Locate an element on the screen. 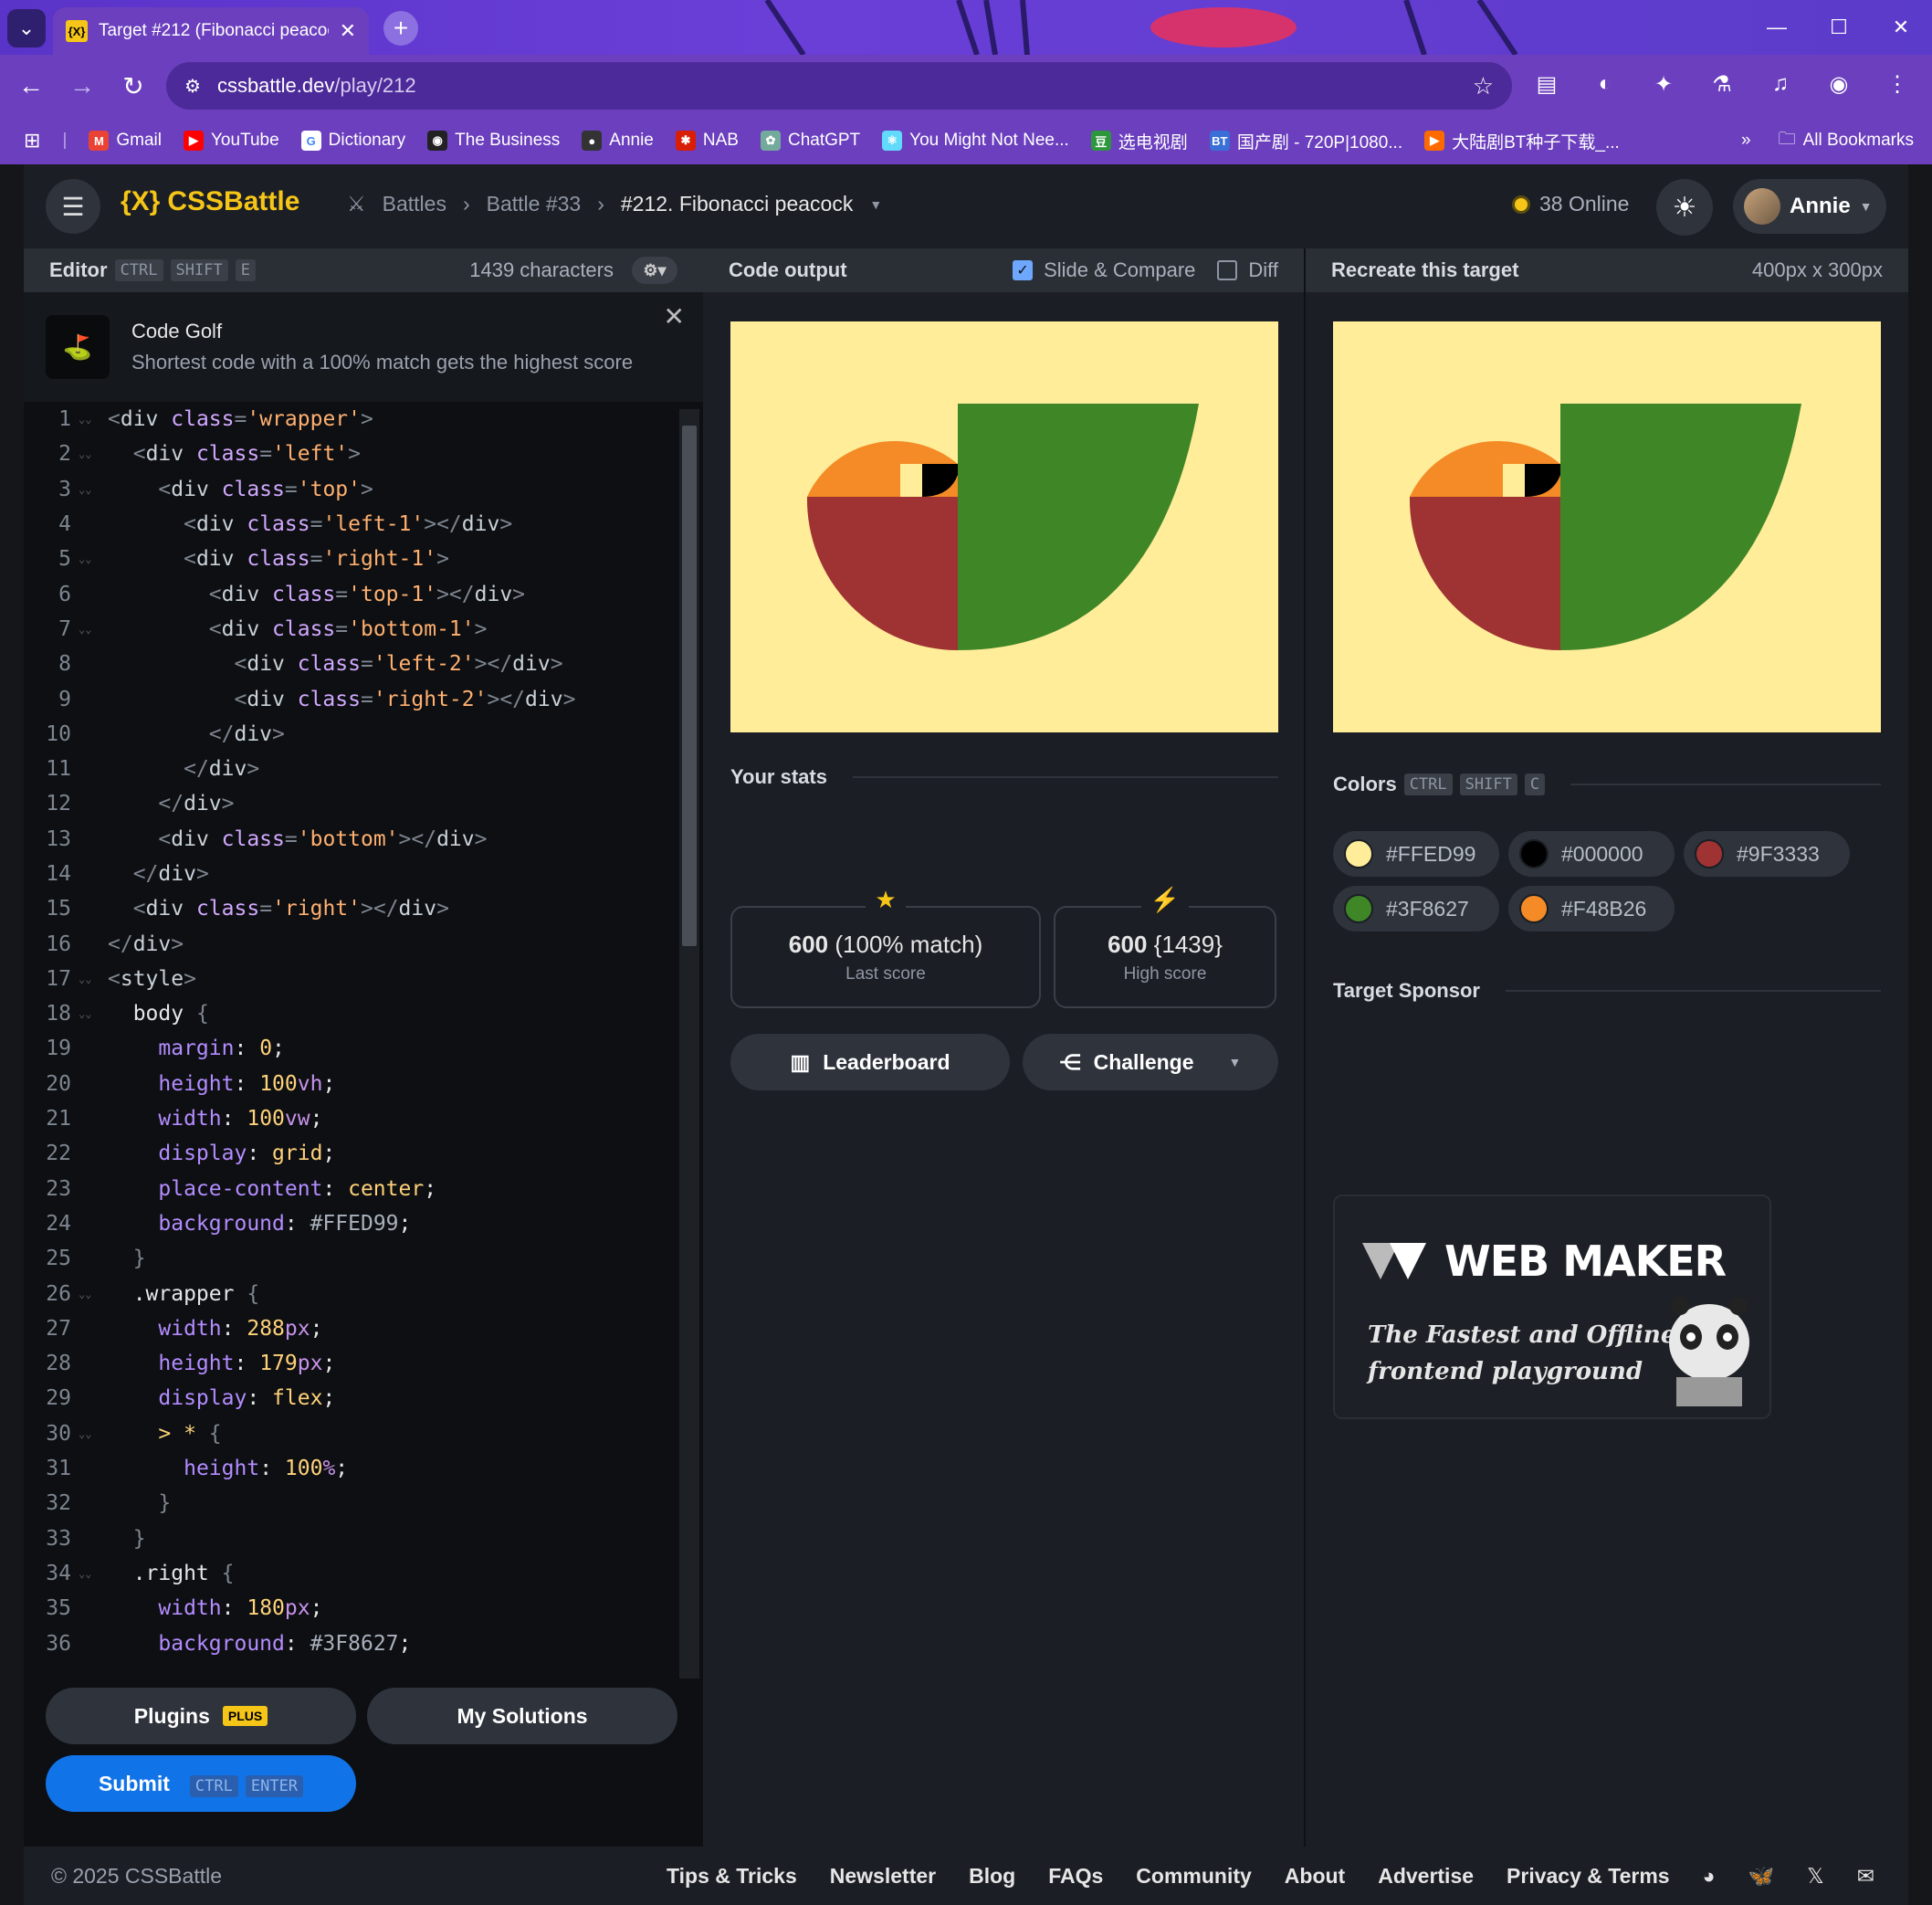 This screenshot has height=1905, width=1932. code-line: 21 width: 100 vw; is located at coordinates (363, 1119).